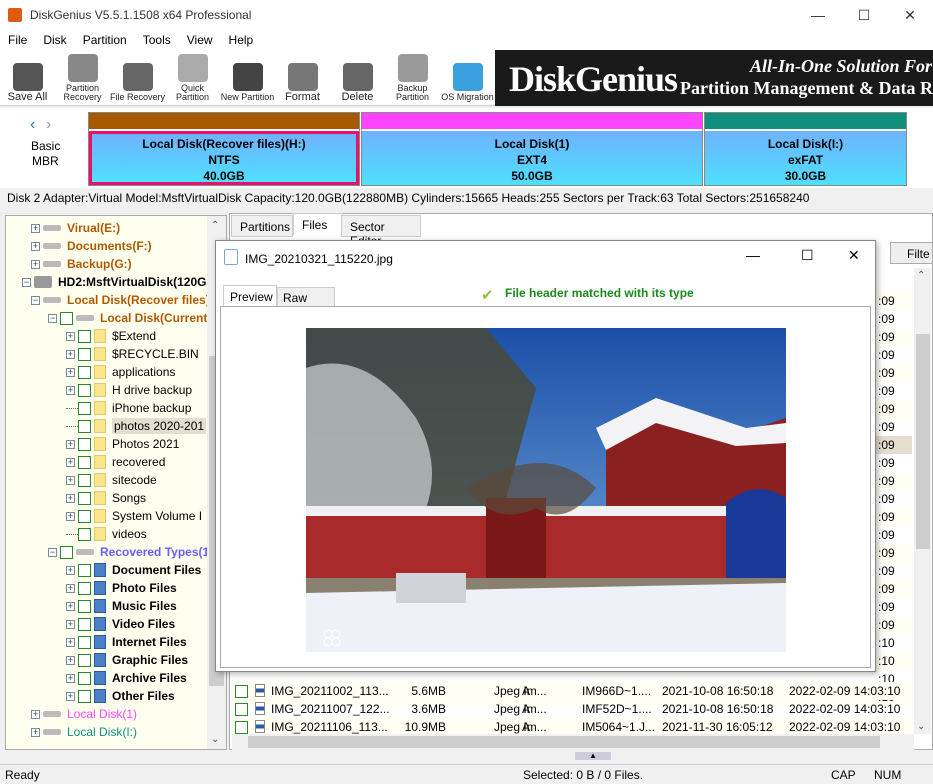  Describe the element at coordinates (807, 255) in the screenshot. I see `dialog-maximize-button: ☐` at that location.